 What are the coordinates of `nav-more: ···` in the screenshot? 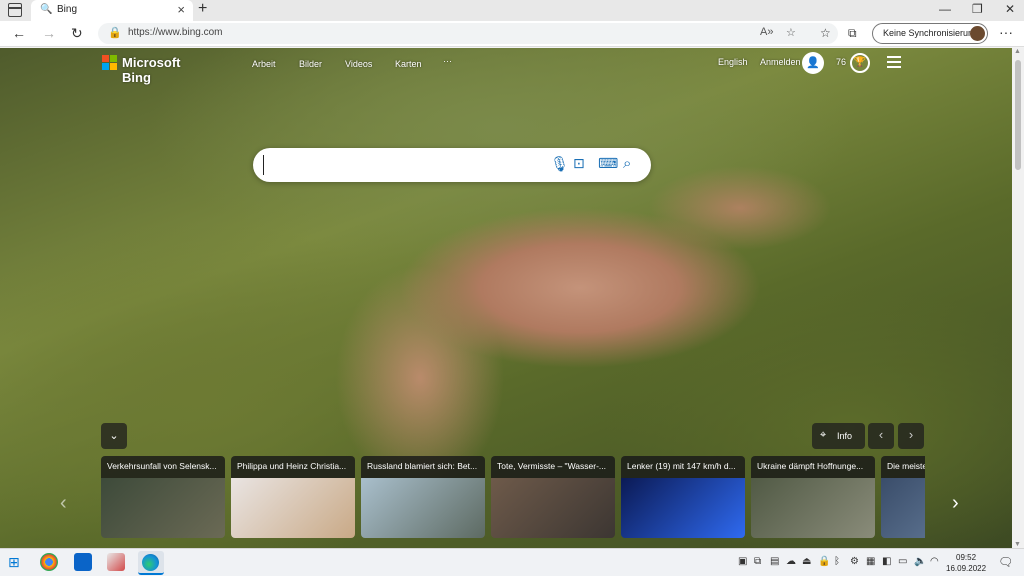 It's located at (447, 61).